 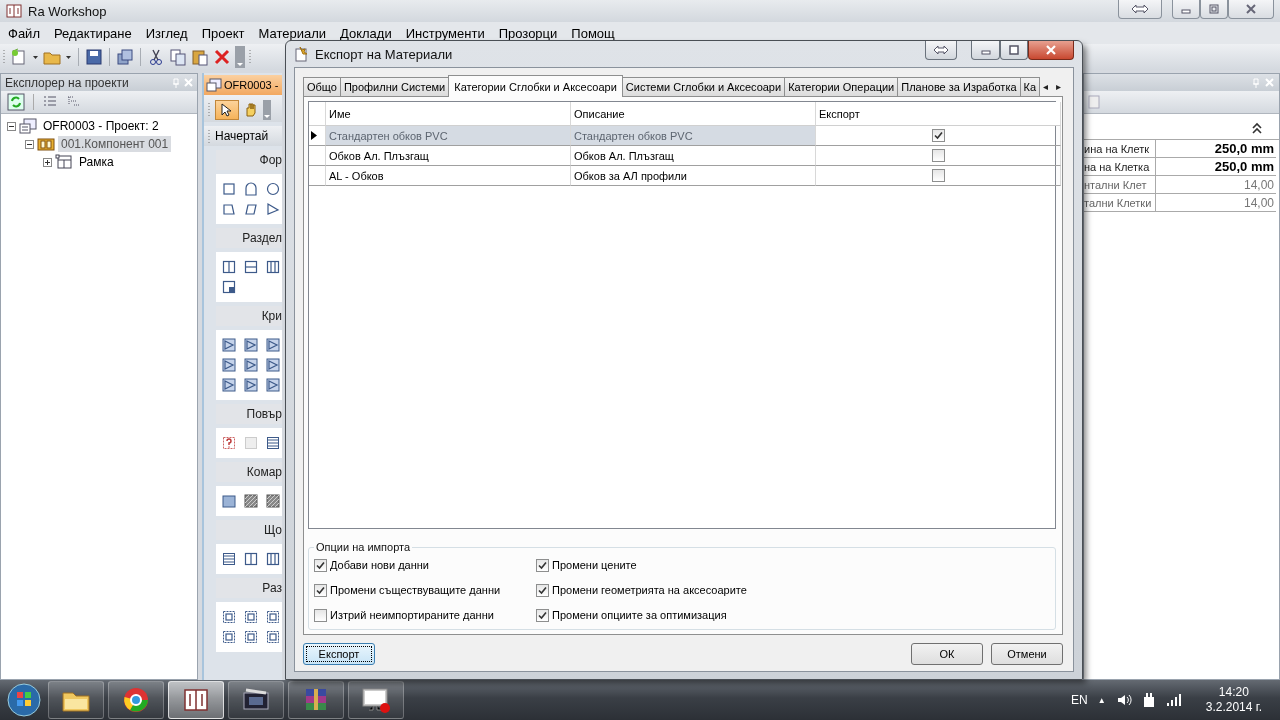 What do you see at coordinates (528, 33) in the screenshot?
I see `menu-item: Прозорци` at bounding box center [528, 33].